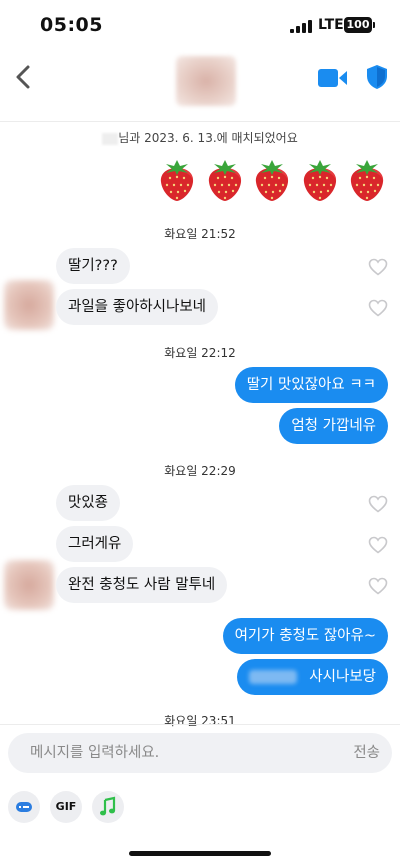  I want to click on video-call-button, so click(333, 78).